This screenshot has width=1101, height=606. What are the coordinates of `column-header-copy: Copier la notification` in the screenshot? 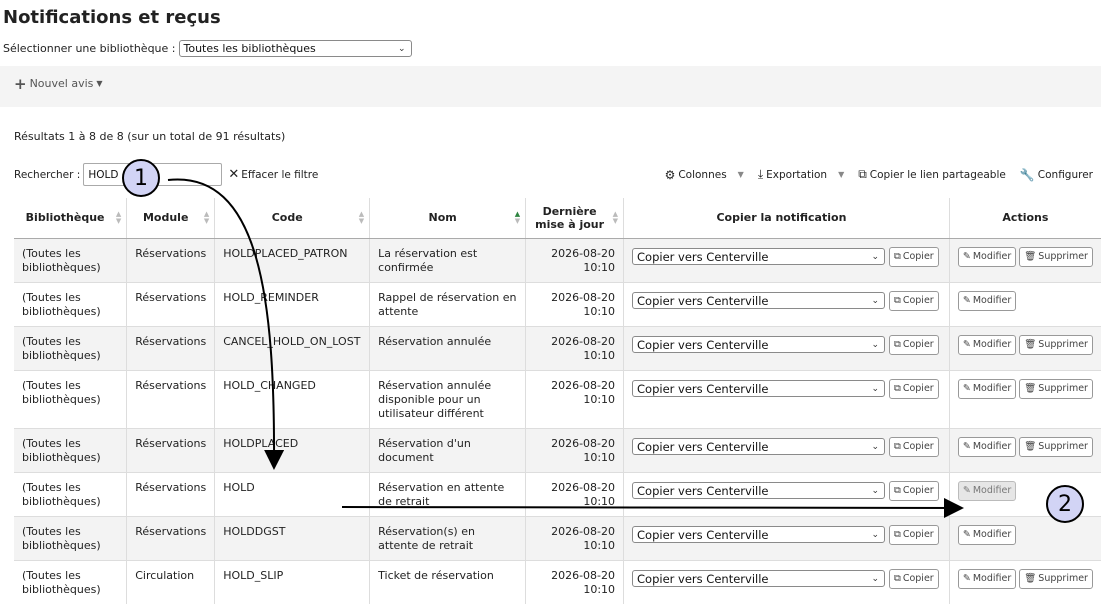 It's located at (786, 218).